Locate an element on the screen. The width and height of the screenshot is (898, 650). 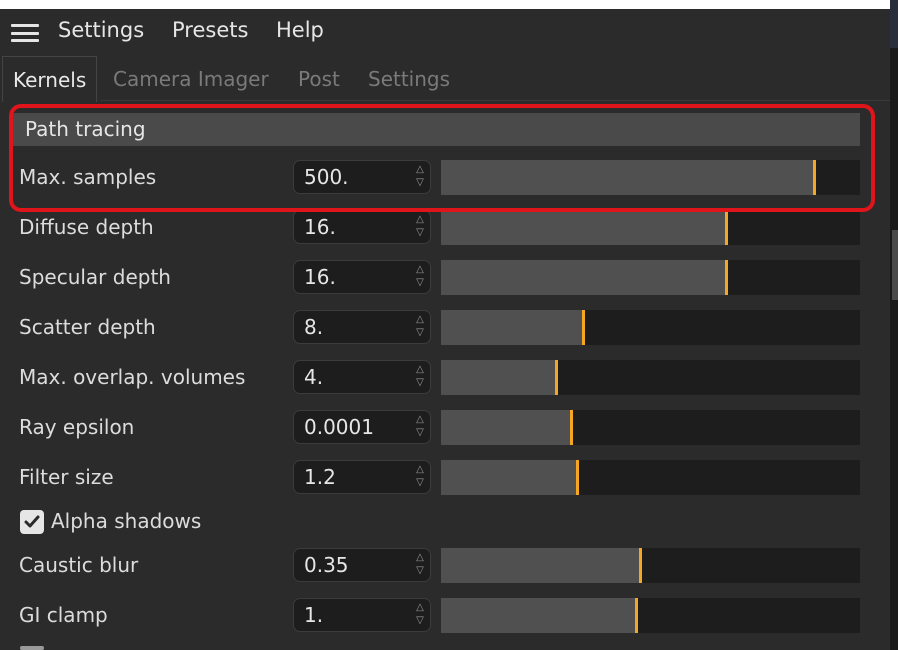
alpha-shadows-checkbox is located at coordinates (32, 522).